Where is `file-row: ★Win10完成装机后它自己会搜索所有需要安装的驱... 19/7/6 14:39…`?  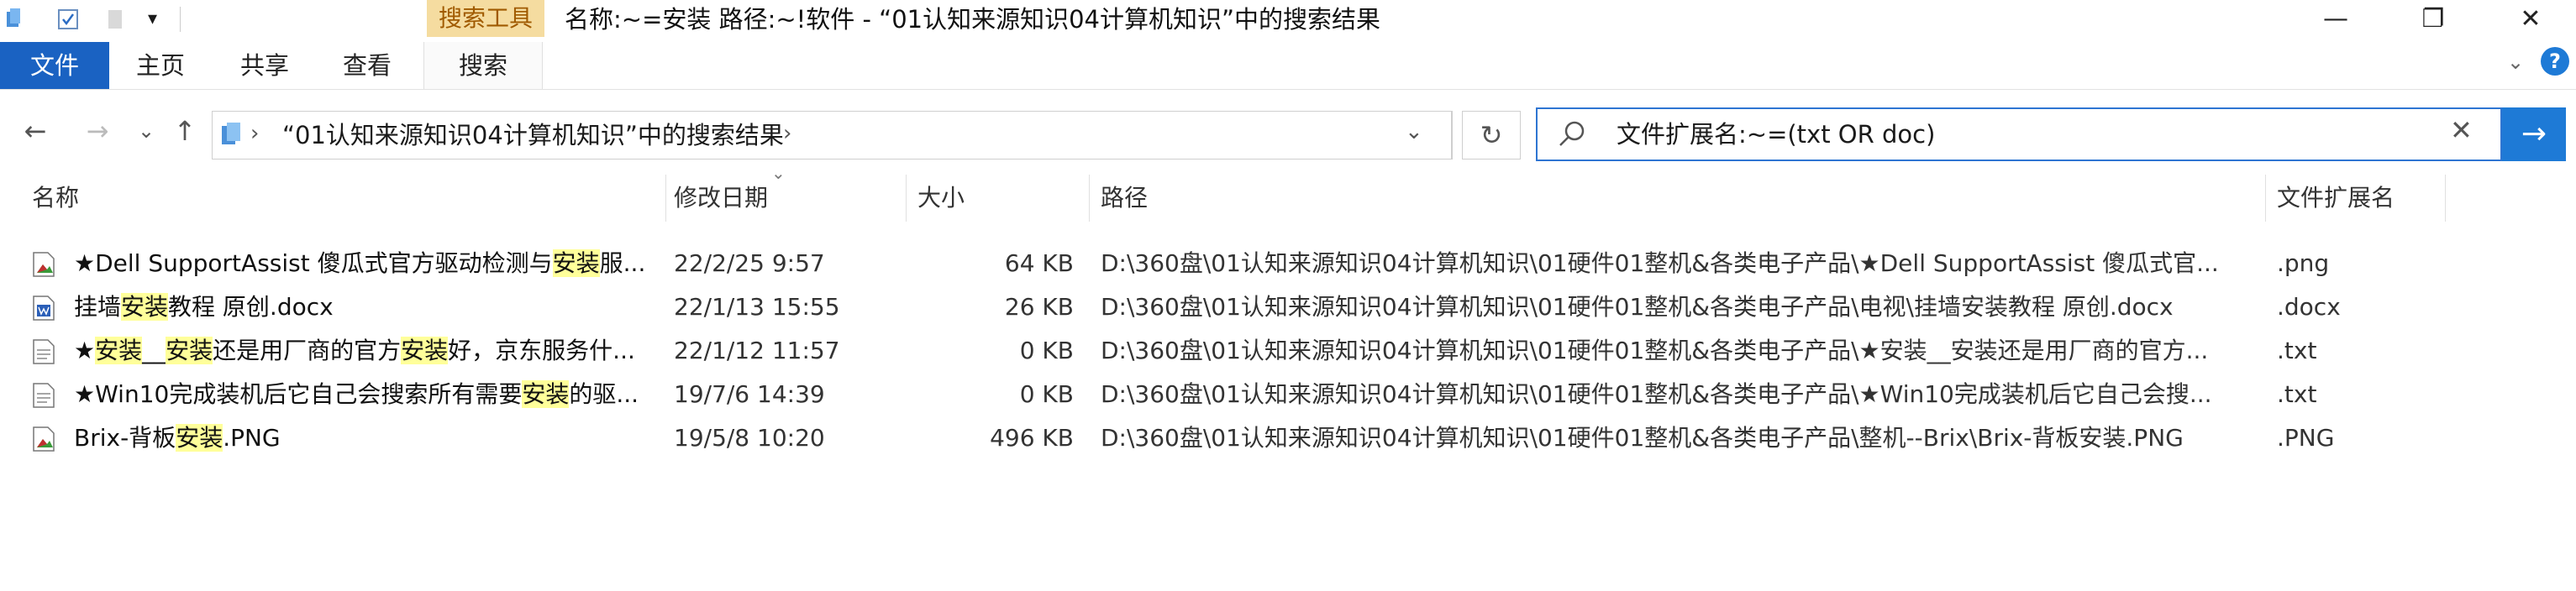 file-row: ★Win10完成装机后它自己会搜索所有需要安装的驱... 19/7/6 14:39… is located at coordinates (1226, 394).